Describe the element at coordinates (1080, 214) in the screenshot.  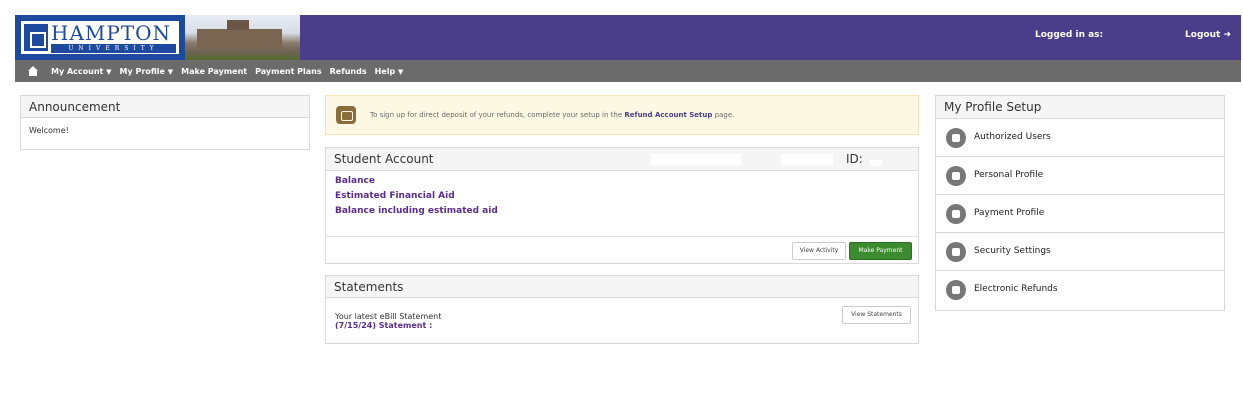
I see `profile-item-payment-profile: Payment Profile` at that location.